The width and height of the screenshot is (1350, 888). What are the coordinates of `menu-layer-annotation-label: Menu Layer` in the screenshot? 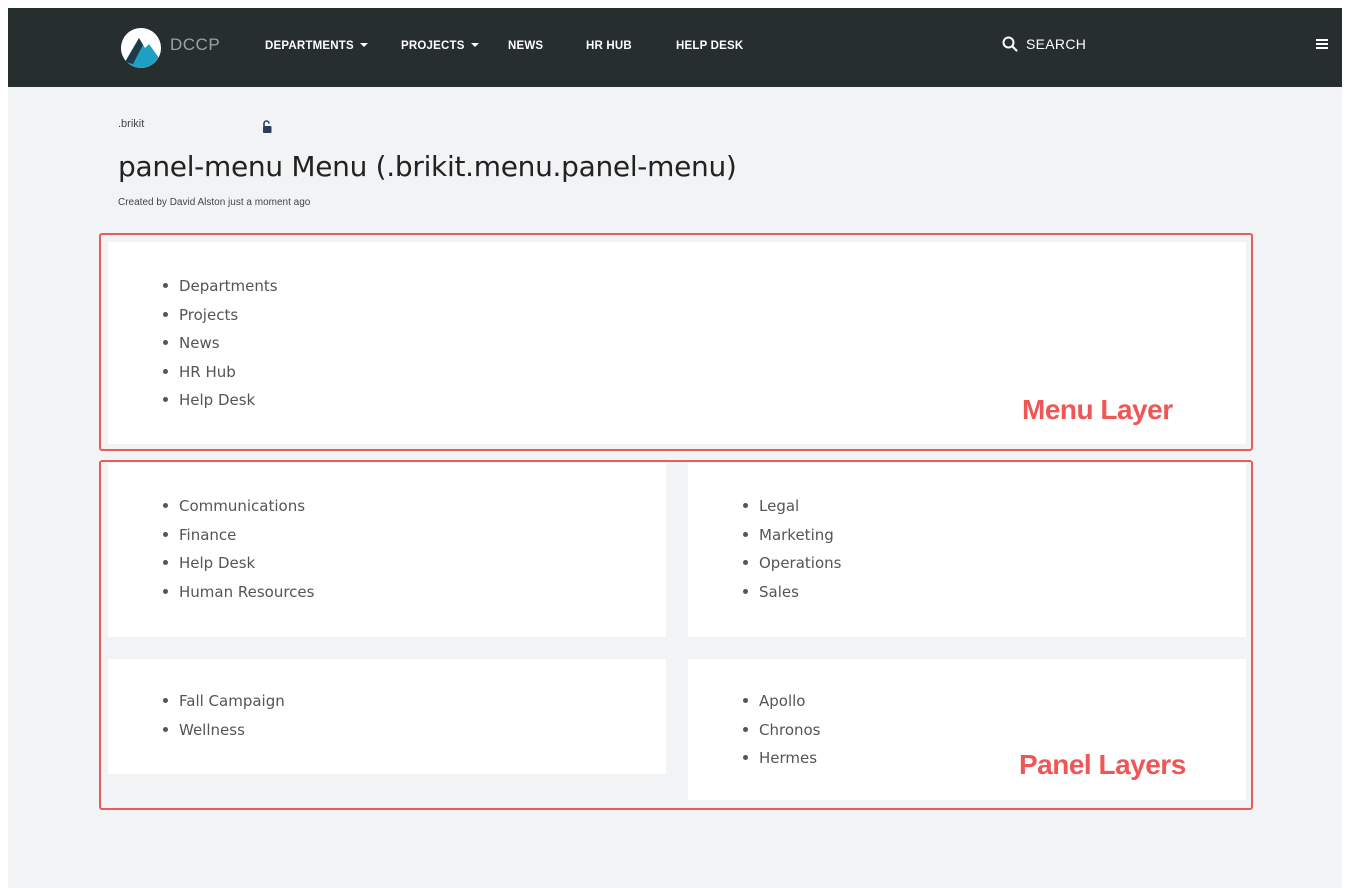 It's located at (1097, 409).